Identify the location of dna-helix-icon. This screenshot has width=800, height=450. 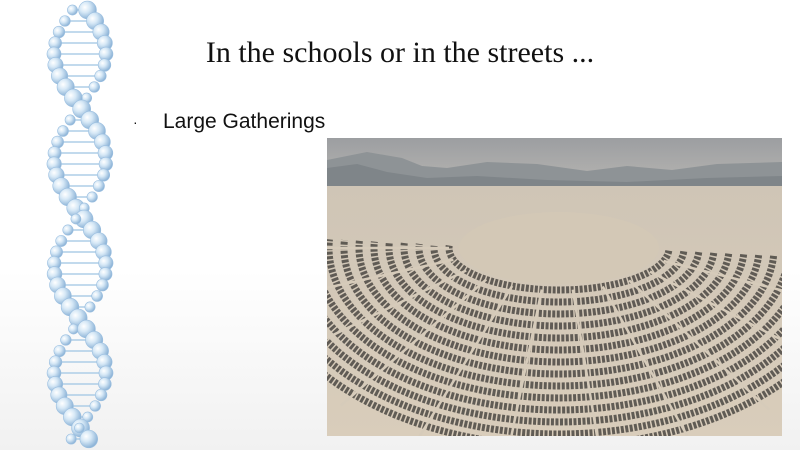
(80, 224).